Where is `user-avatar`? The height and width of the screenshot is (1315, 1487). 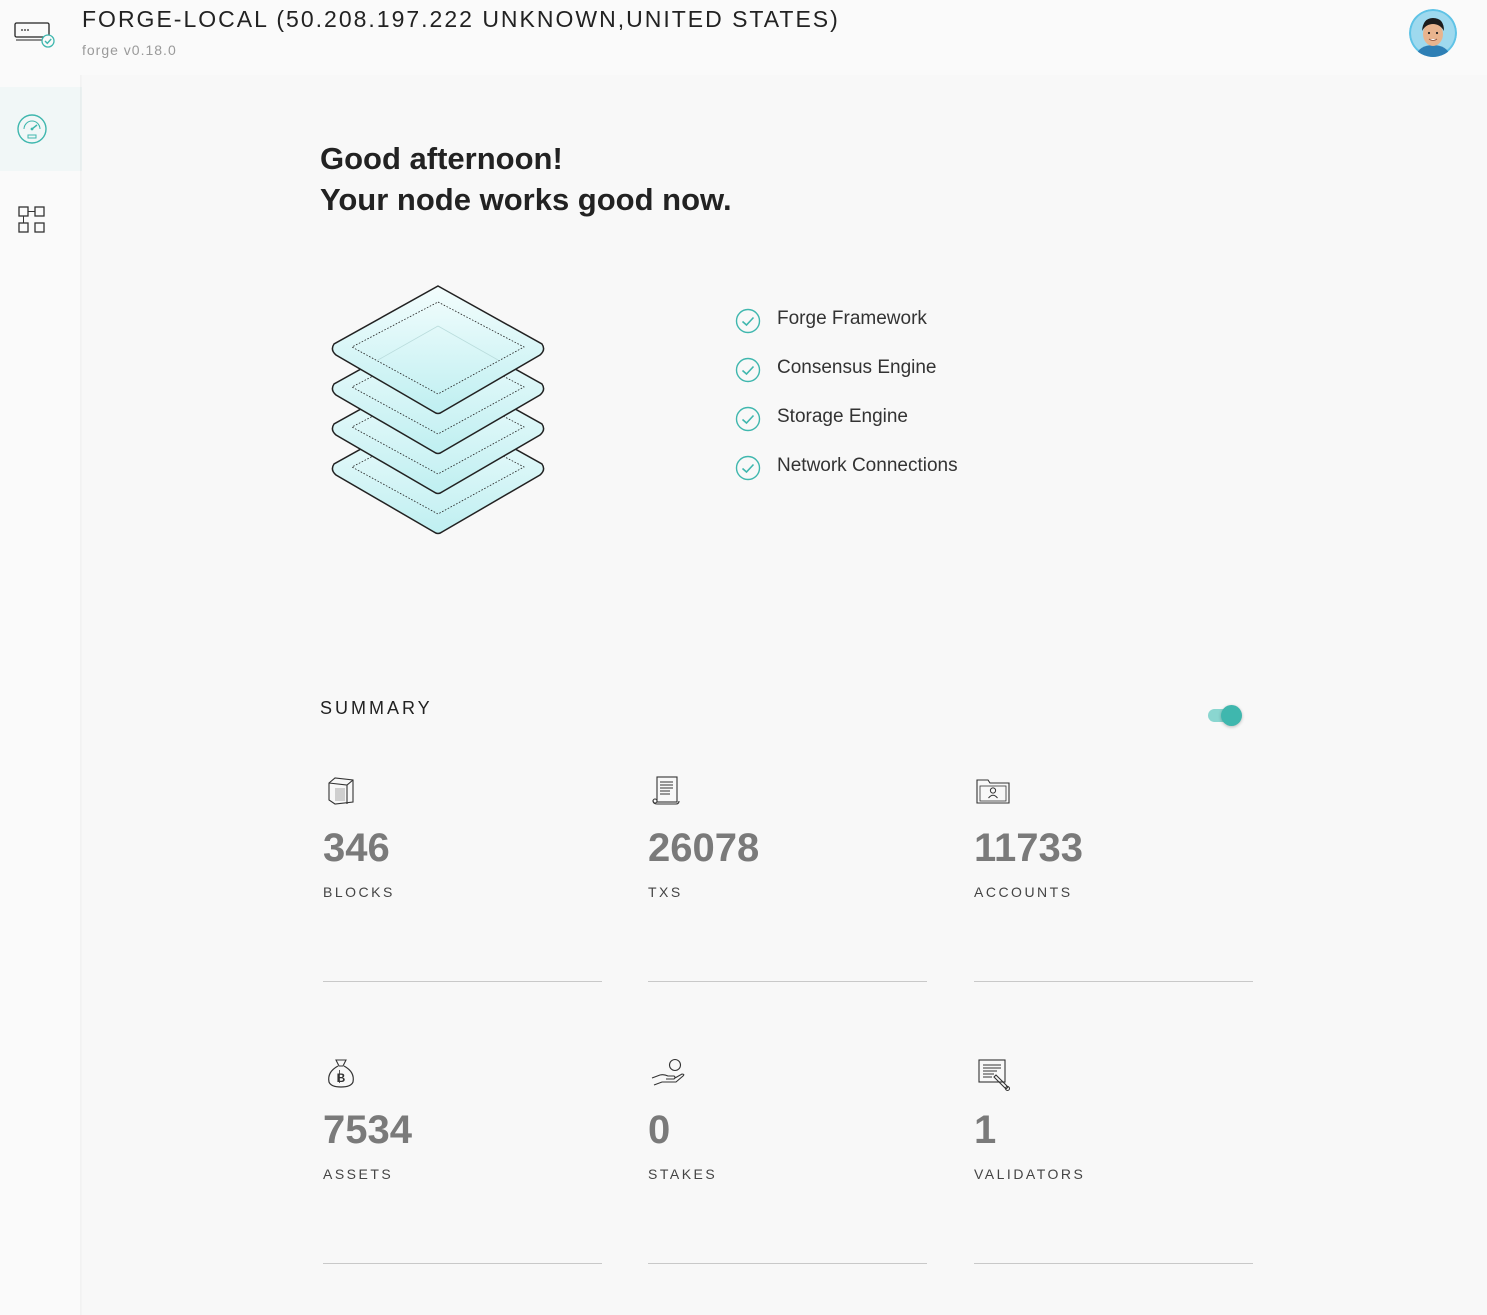
user-avatar is located at coordinates (1433, 33).